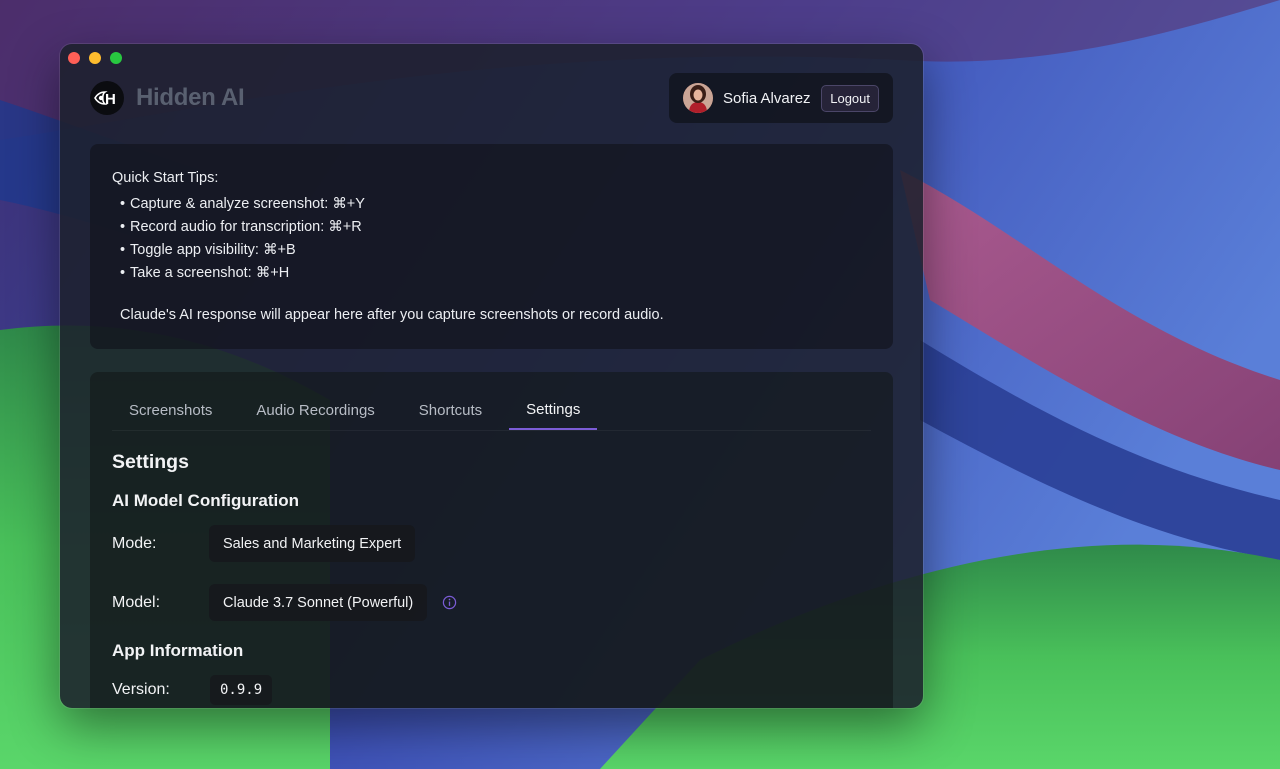 The height and width of the screenshot is (769, 1280). What do you see at coordinates (178, 650) in the screenshot?
I see `app-information-title: App Information` at bounding box center [178, 650].